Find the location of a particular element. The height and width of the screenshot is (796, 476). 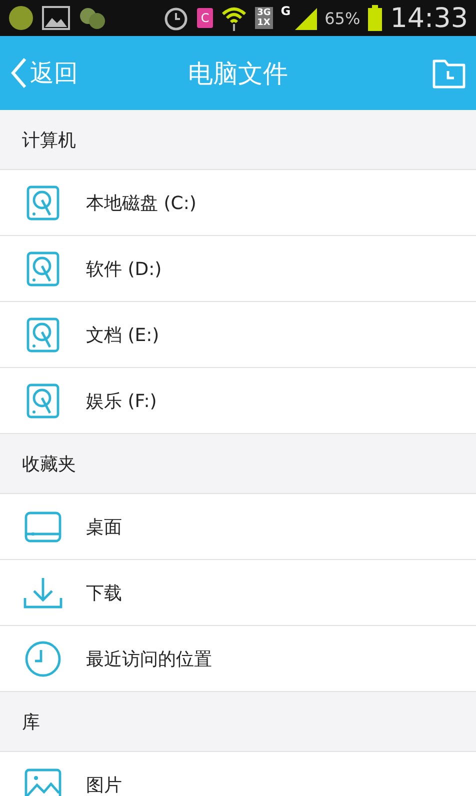

section-header: 库 is located at coordinates (31, 722).